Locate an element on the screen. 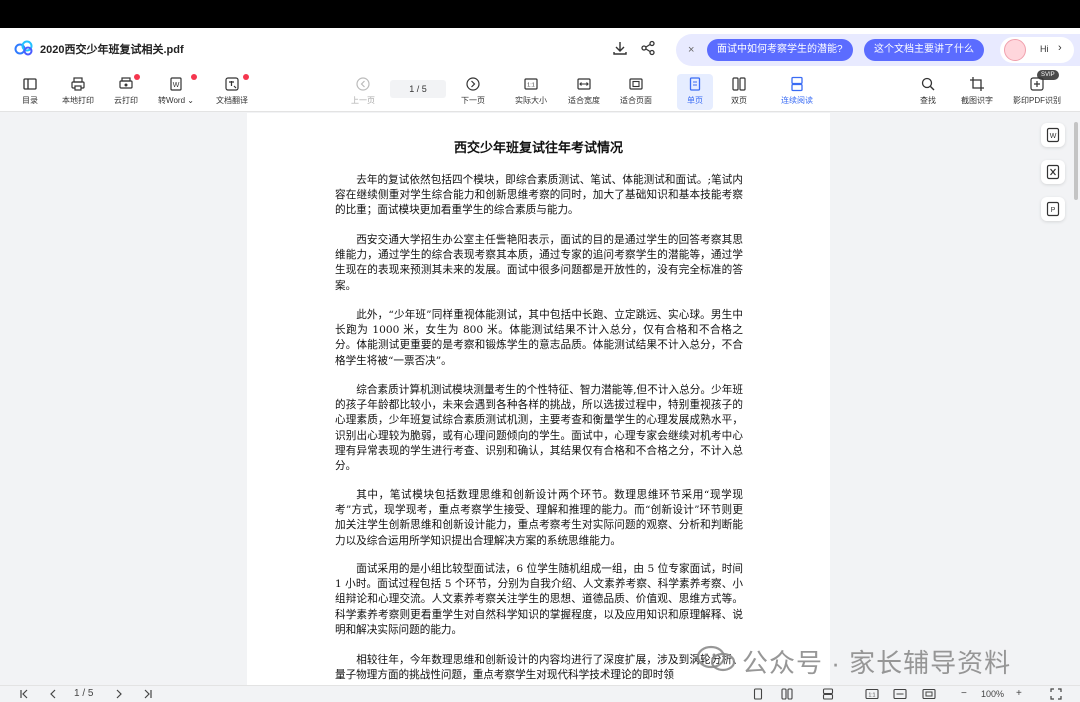 The height and width of the screenshot is (702, 1080). bottom-single-page-button is located at coordinates (758, 694).